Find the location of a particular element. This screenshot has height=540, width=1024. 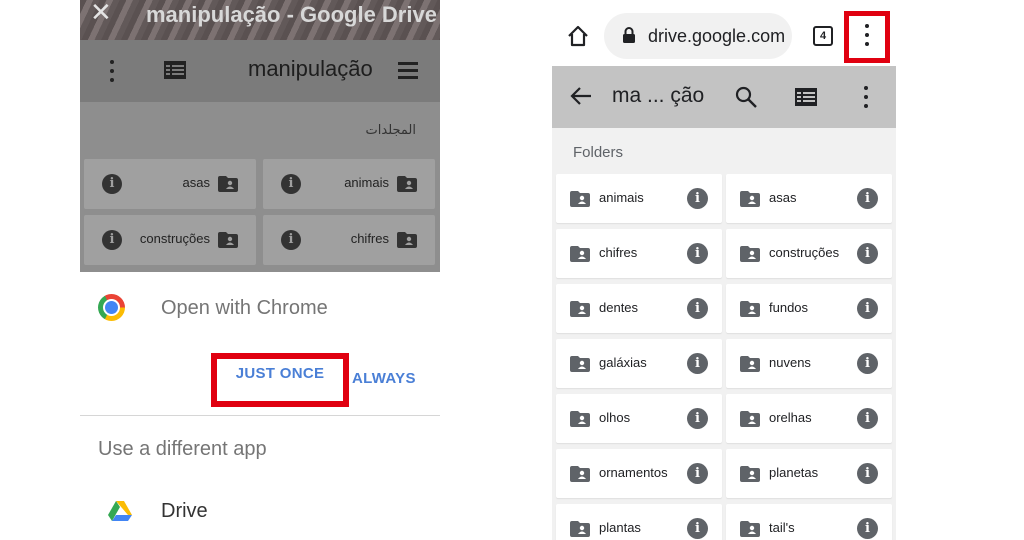

folder-card: dentes i is located at coordinates (639, 308).